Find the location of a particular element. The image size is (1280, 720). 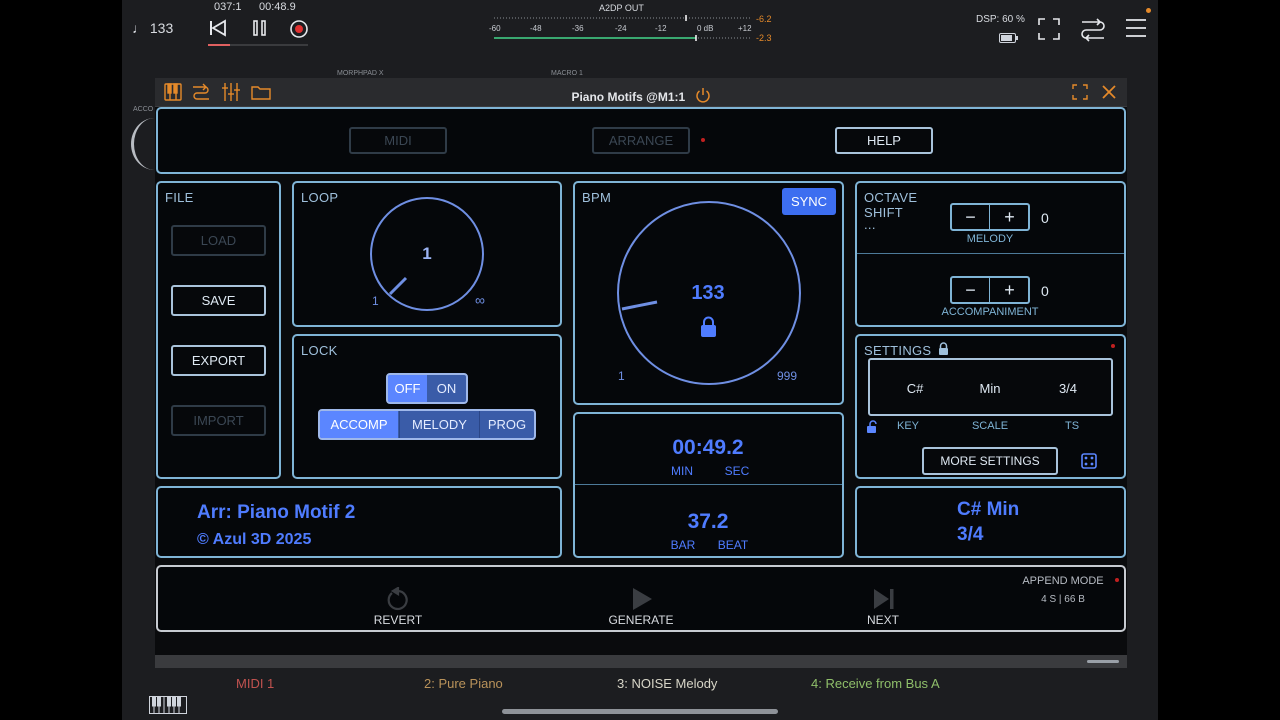

track-tab-receive-bus-a: 4: Receive from Bus A is located at coordinates (875, 683).